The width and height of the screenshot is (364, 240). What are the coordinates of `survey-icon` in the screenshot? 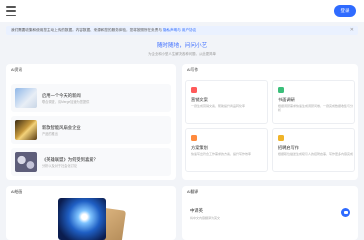 It's located at (281, 90).